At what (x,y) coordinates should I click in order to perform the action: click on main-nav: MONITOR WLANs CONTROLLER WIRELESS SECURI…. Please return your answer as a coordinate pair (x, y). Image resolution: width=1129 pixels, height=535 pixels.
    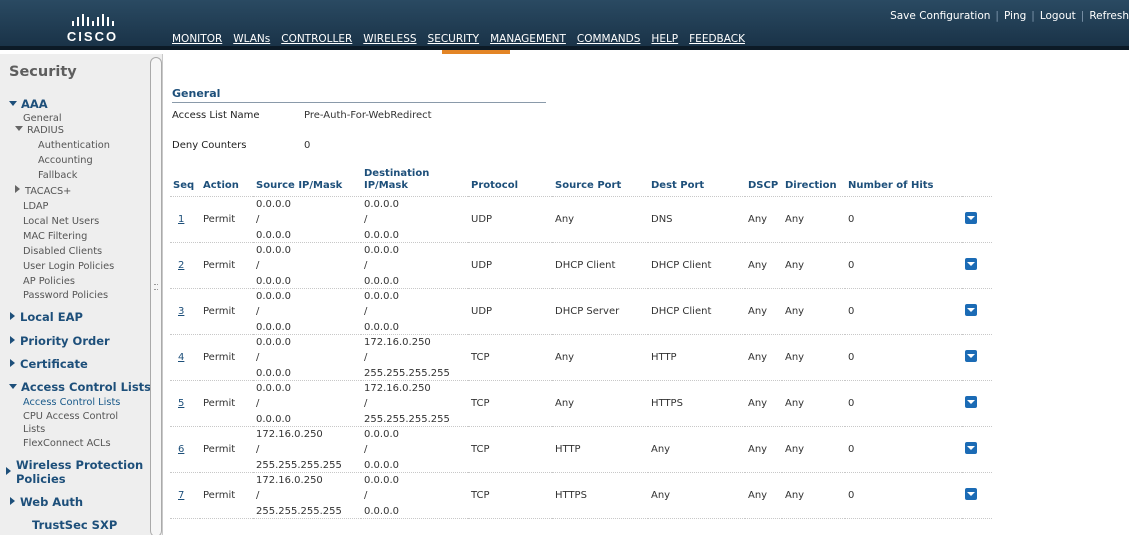
    Looking at the image, I should click on (464, 41).